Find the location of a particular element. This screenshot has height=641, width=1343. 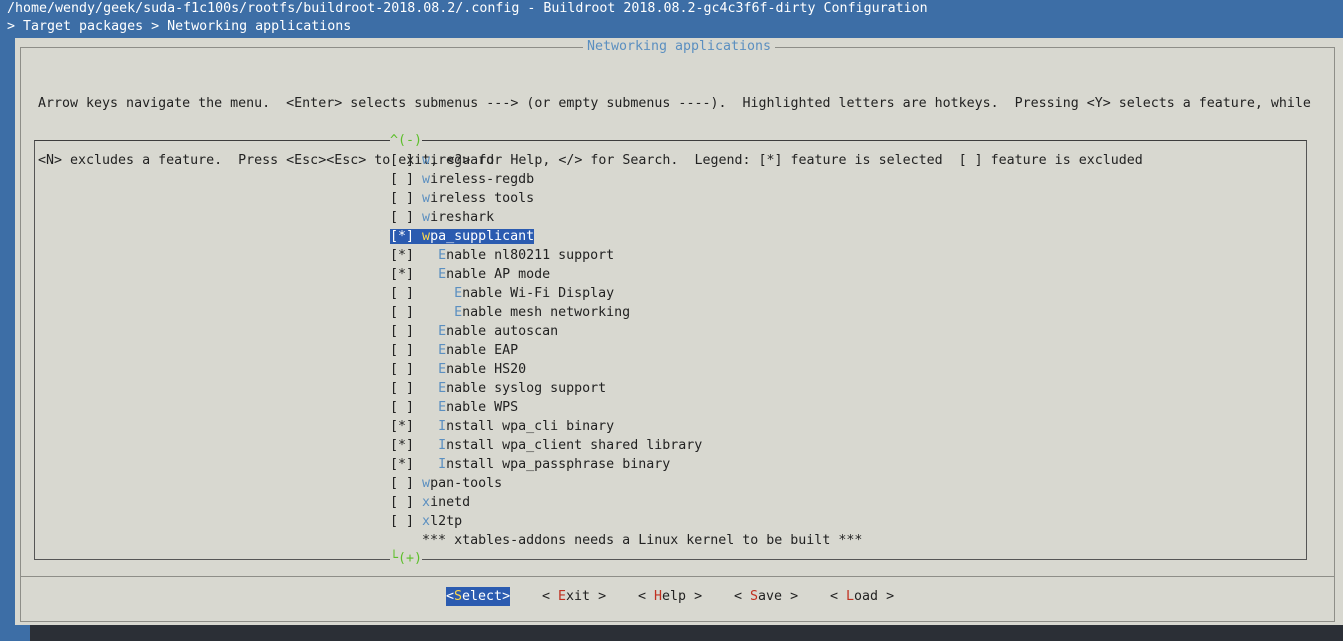

menu-item: [ ] Enable syslog support is located at coordinates (626, 388).